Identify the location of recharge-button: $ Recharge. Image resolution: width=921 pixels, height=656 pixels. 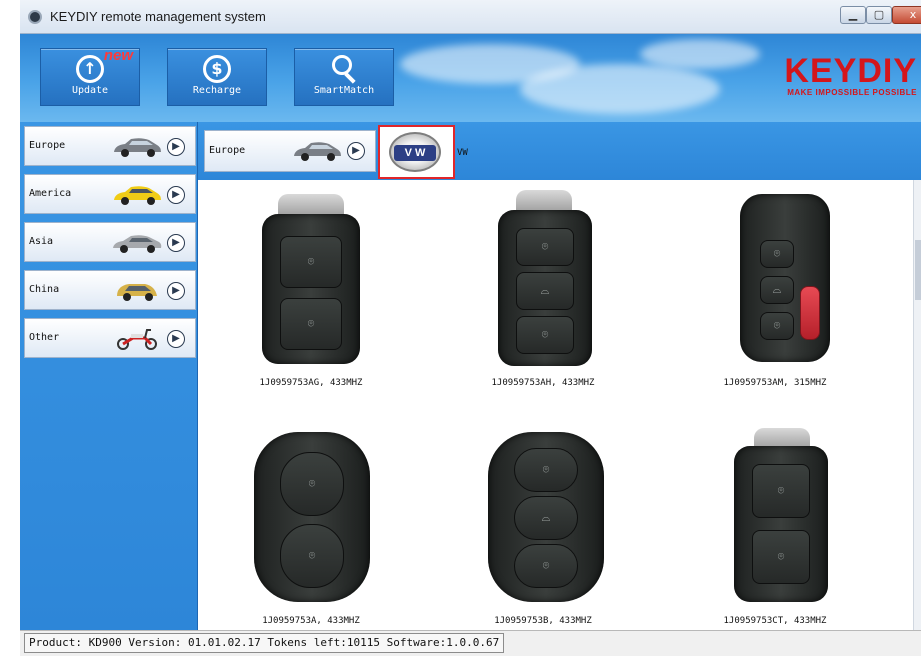
(217, 77).